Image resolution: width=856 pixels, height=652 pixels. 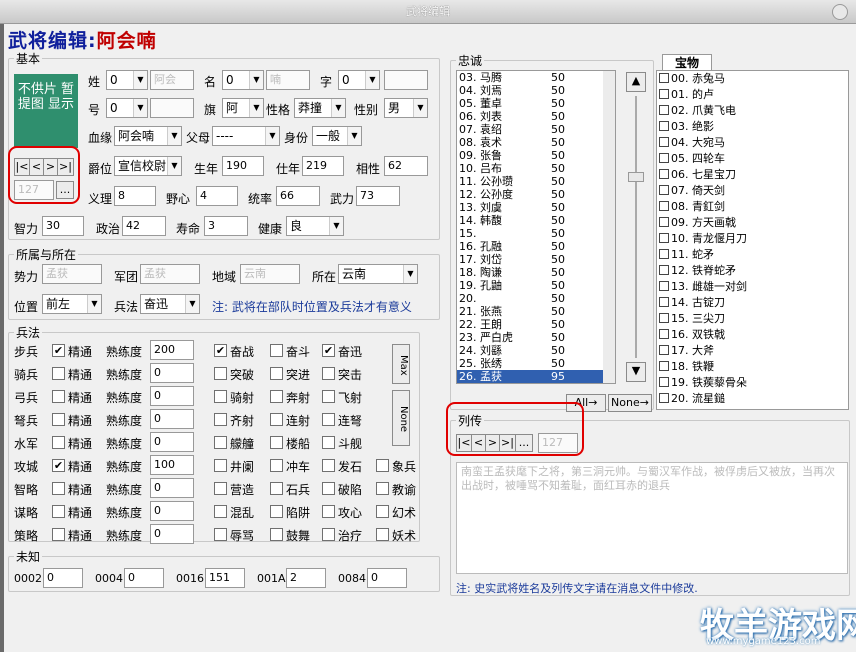 What do you see at coordinates (359, 80) in the screenshot?
I see `zi-select: 0 ▼` at bounding box center [359, 80].